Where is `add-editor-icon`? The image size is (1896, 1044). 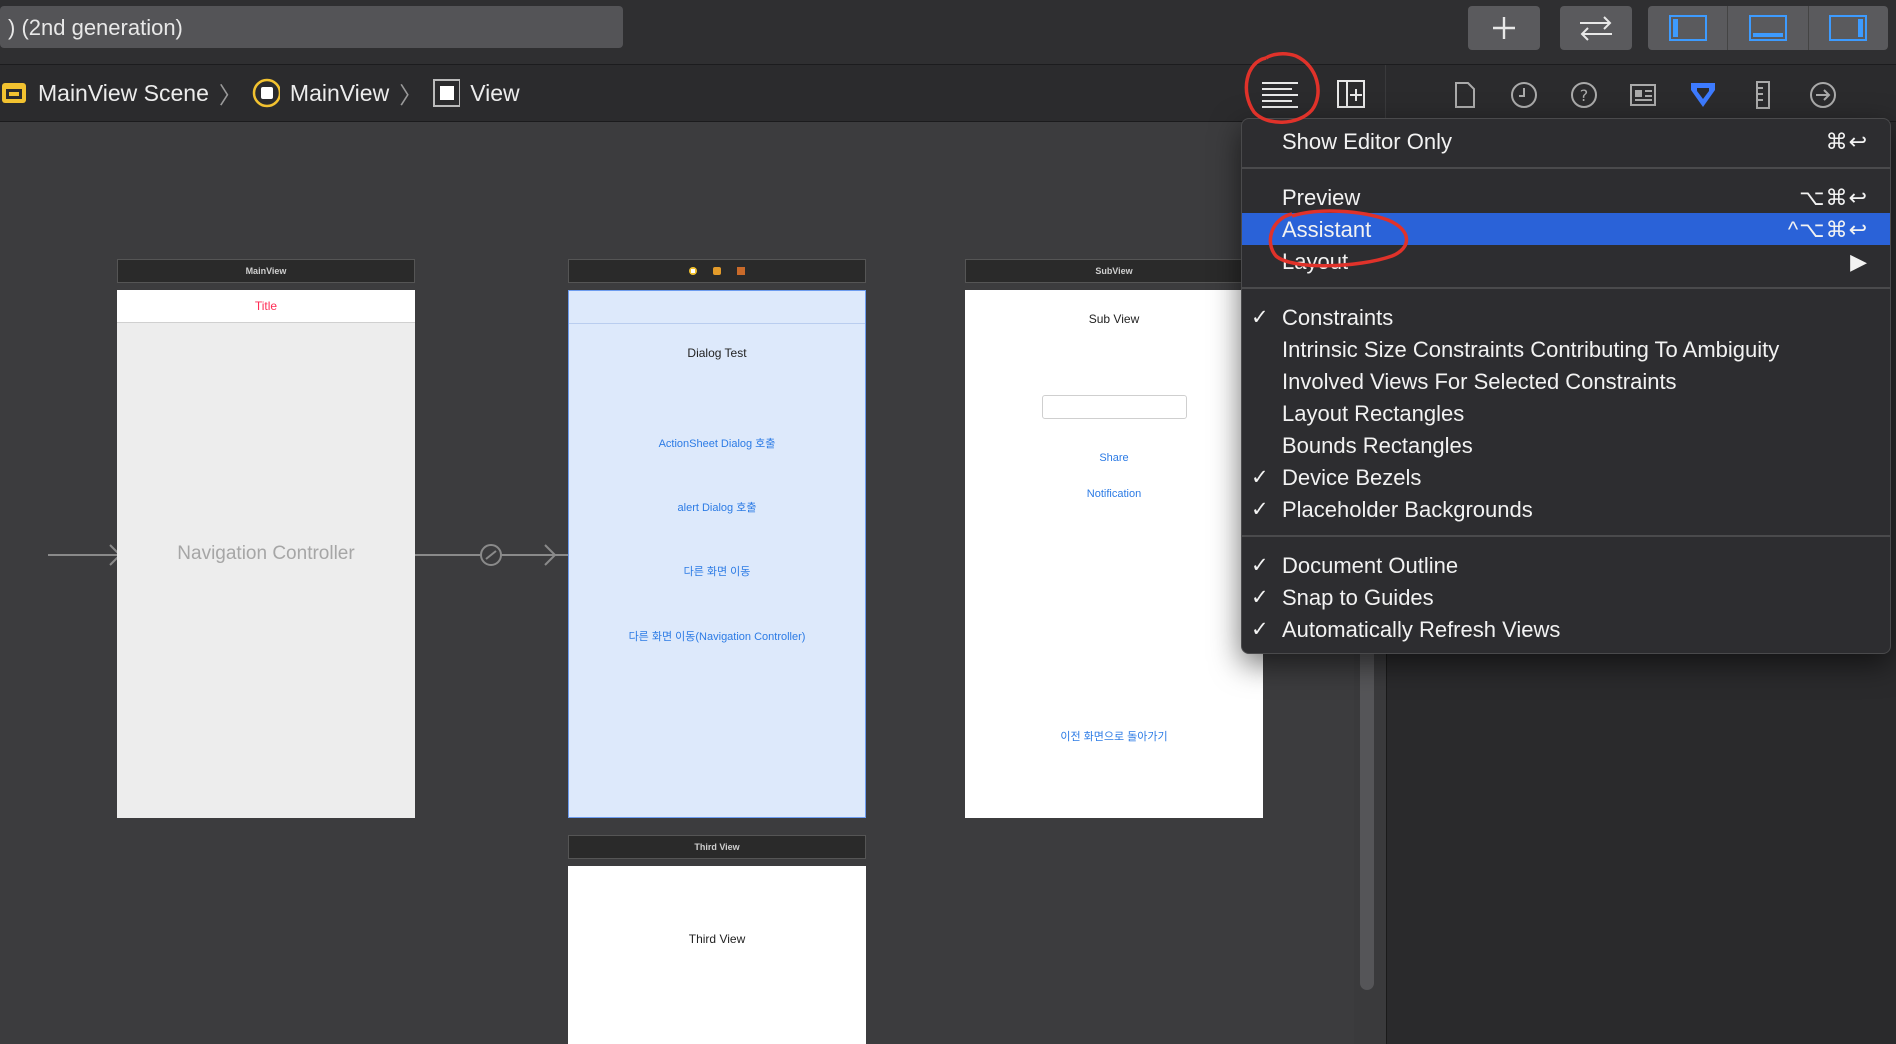
add-editor-icon is located at coordinates (1351, 94).